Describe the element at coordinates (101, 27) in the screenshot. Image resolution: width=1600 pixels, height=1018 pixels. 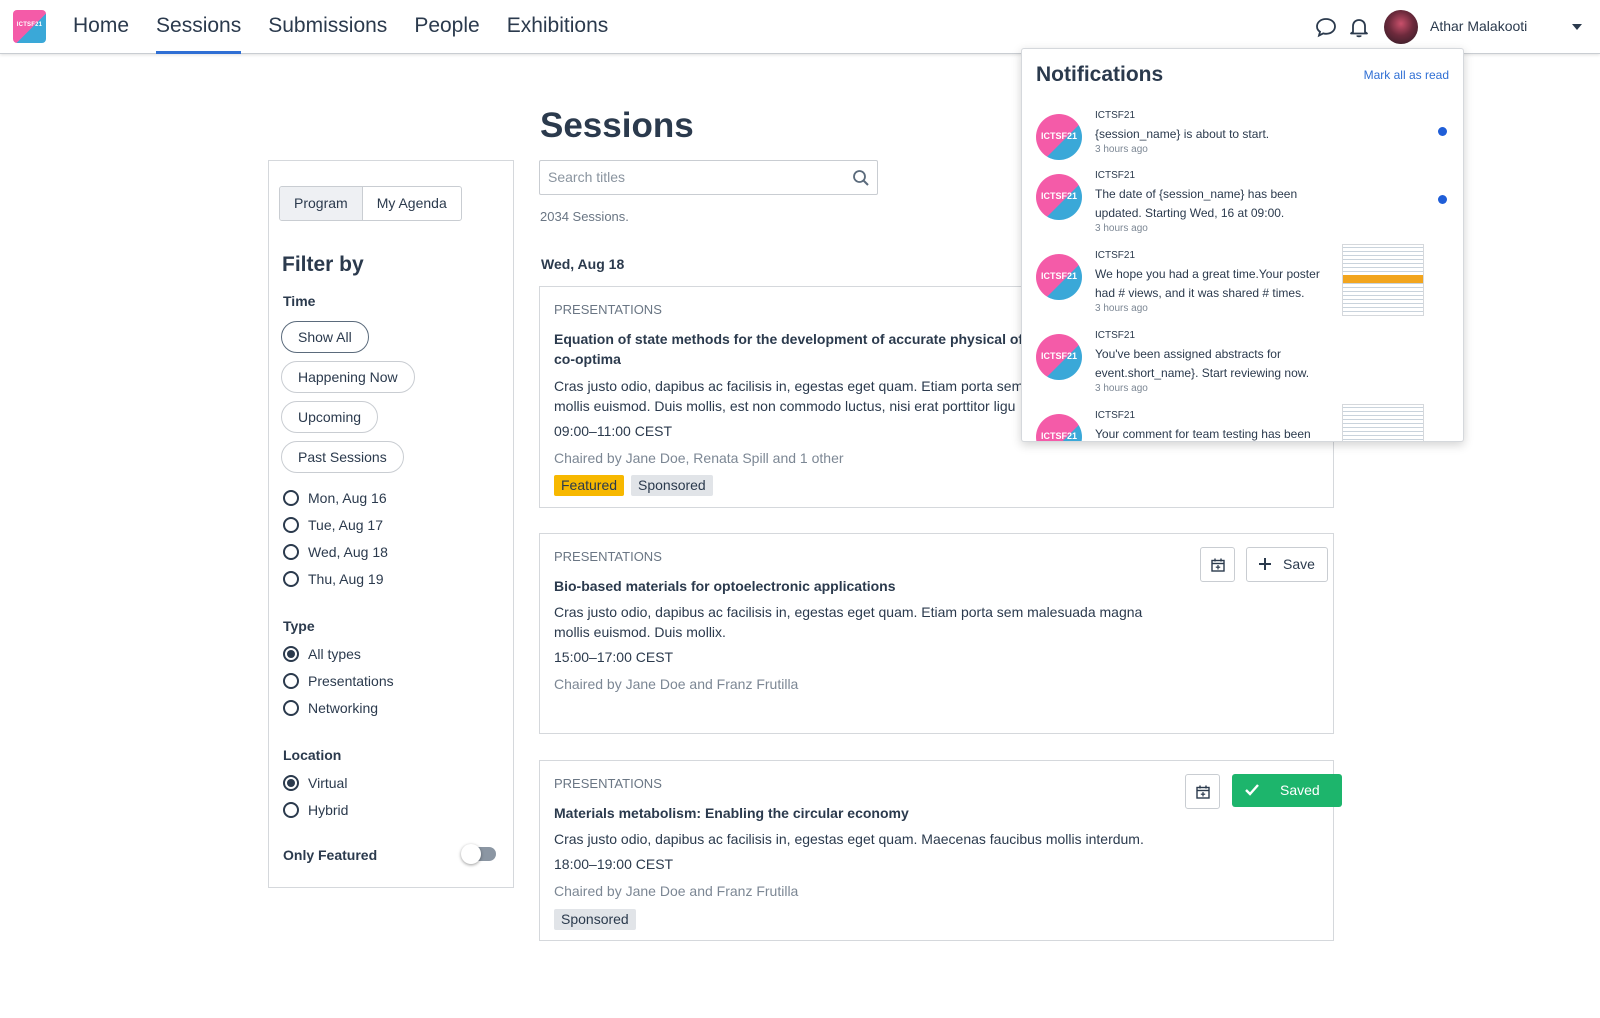
I see `nav-home: Home` at that location.